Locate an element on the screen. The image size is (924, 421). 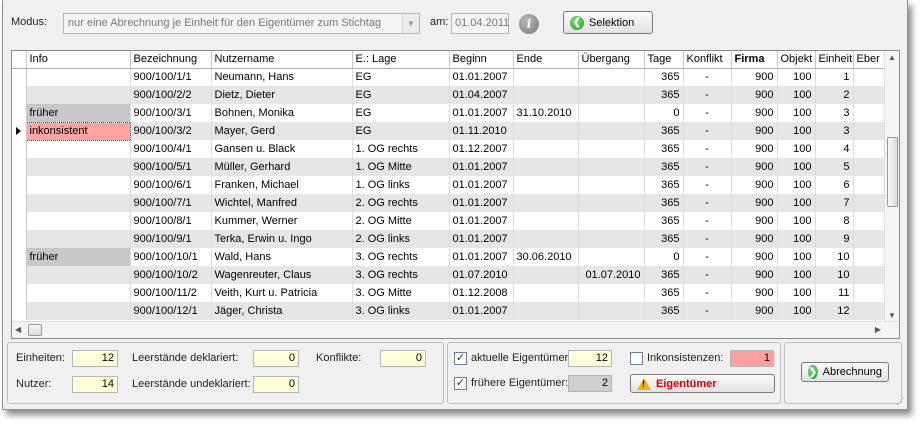
column-header: Bezeichnung is located at coordinates (171, 60).